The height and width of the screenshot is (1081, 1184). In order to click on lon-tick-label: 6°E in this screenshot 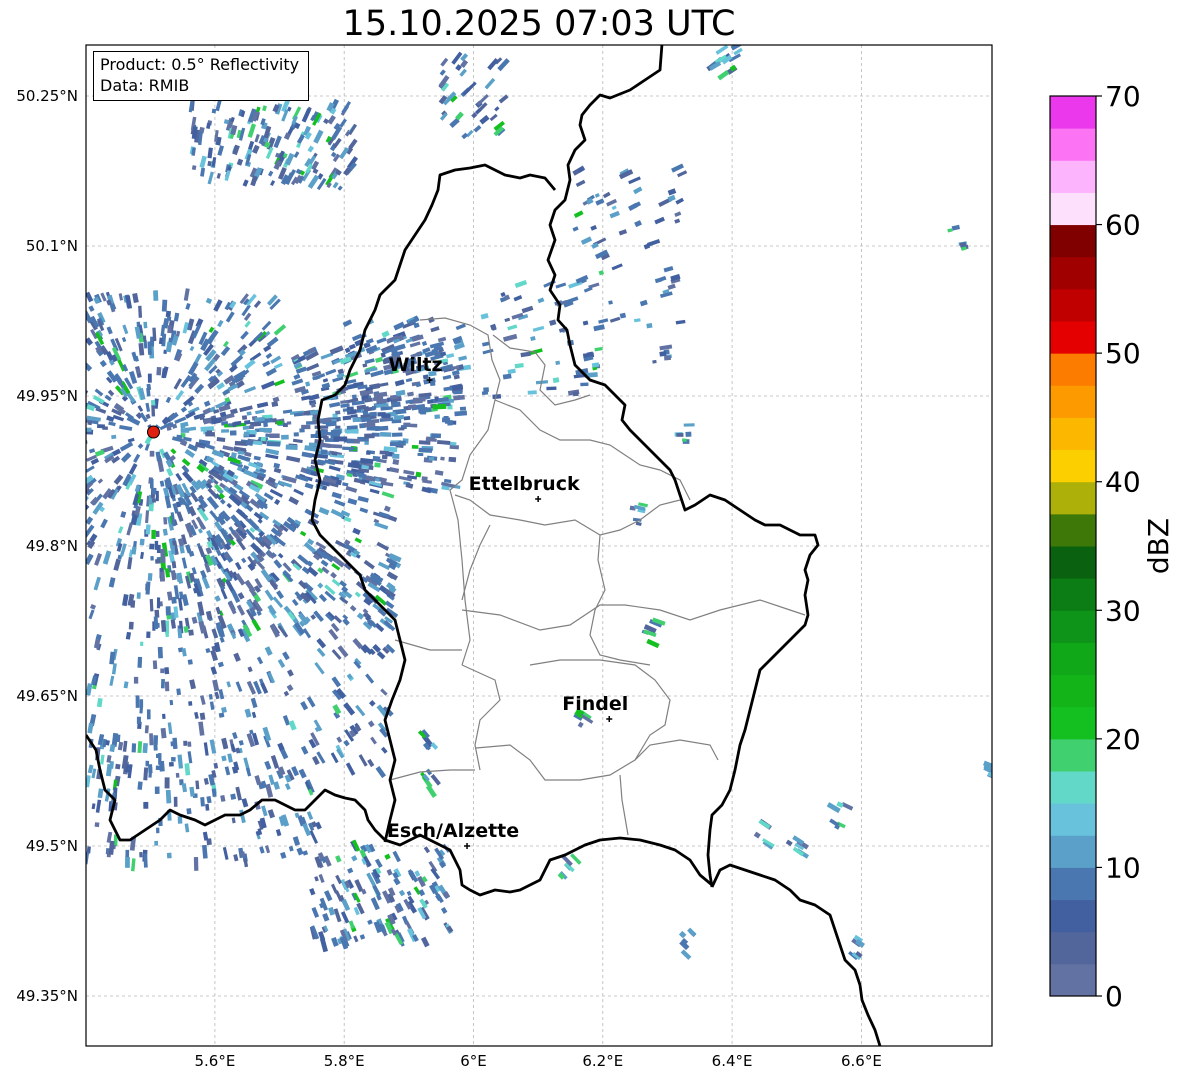, I will do `click(473, 1061)`.